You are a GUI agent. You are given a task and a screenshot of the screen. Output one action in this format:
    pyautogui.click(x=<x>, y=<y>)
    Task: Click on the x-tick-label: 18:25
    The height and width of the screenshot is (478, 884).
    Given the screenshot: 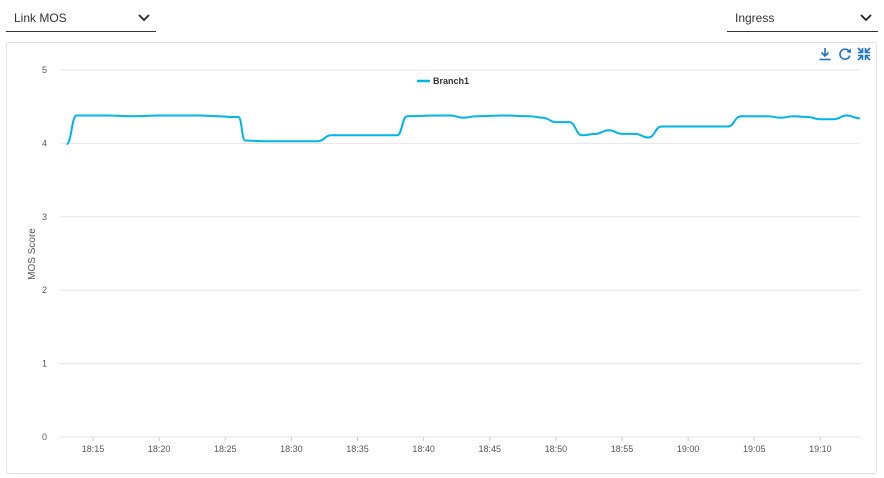 What is the action you would take?
    pyautogui.click(x=225, y=449)
    